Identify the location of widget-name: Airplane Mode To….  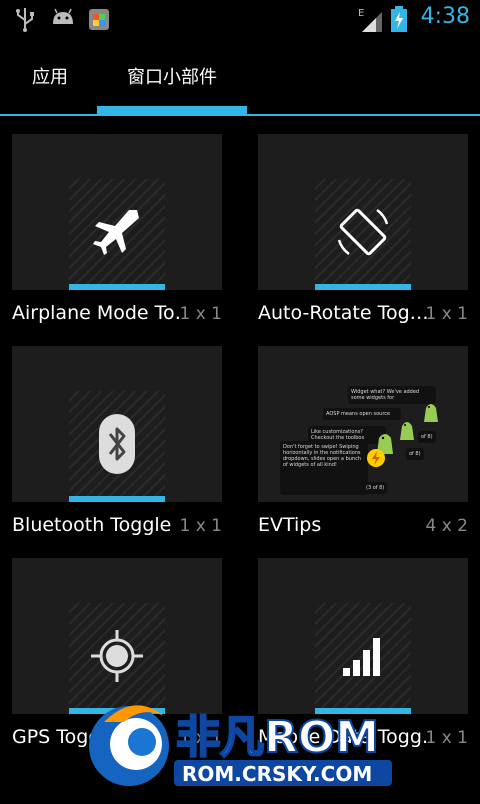
(97, 313).